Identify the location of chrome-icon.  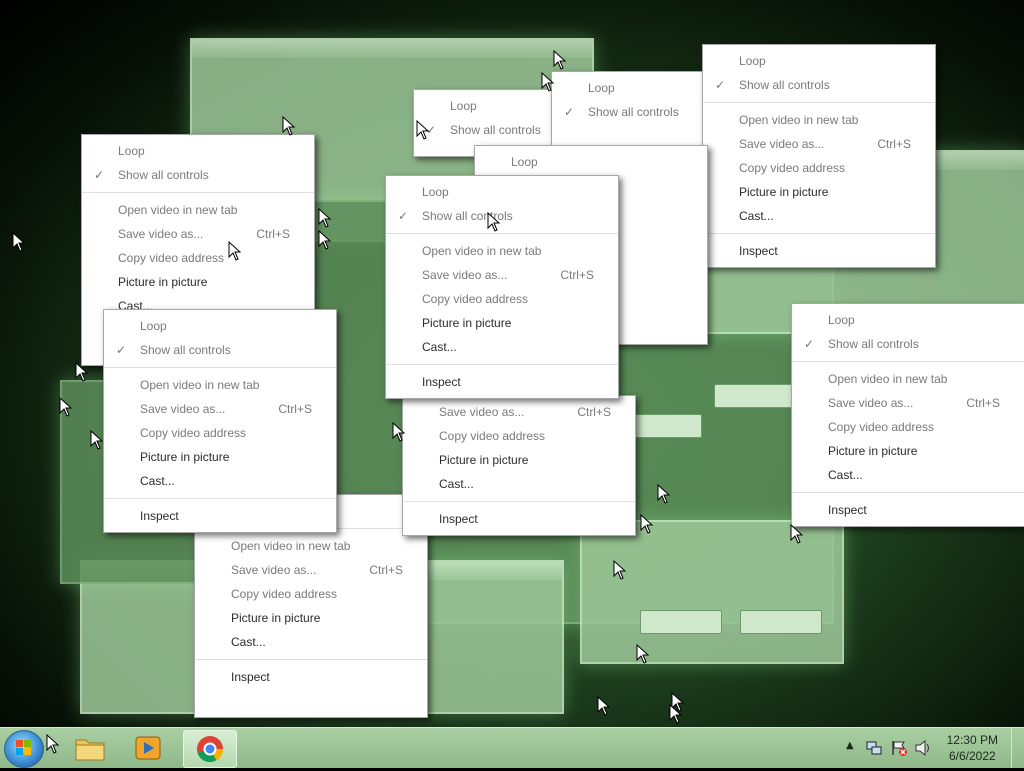
(210, 749).